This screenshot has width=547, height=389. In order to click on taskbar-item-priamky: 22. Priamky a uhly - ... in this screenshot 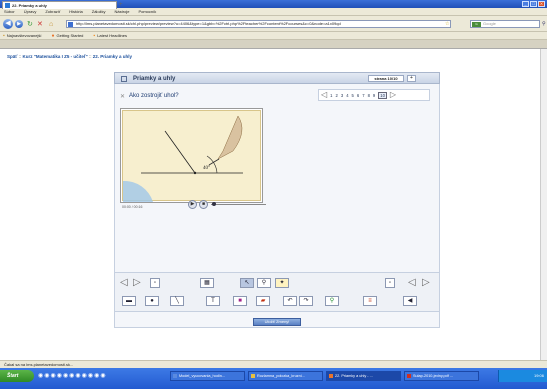, I will do `click(363, 376)`.